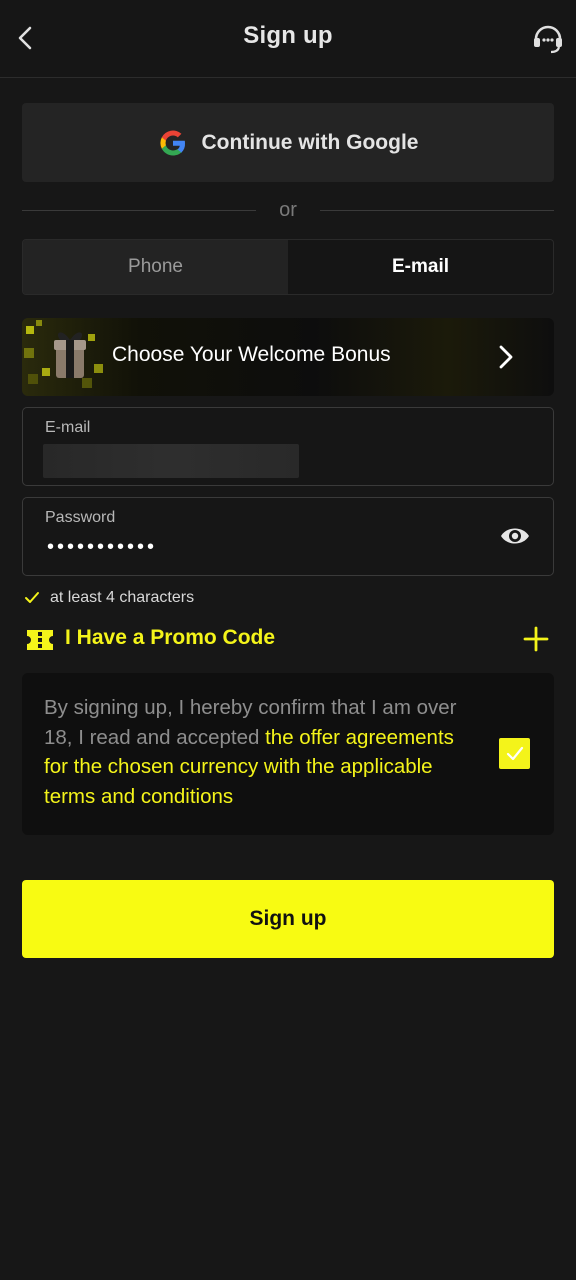  What do you see at coordinates (420, 267) in the screenshot?
I see `tab-email: E-mail` at bounding box center [420, 267].